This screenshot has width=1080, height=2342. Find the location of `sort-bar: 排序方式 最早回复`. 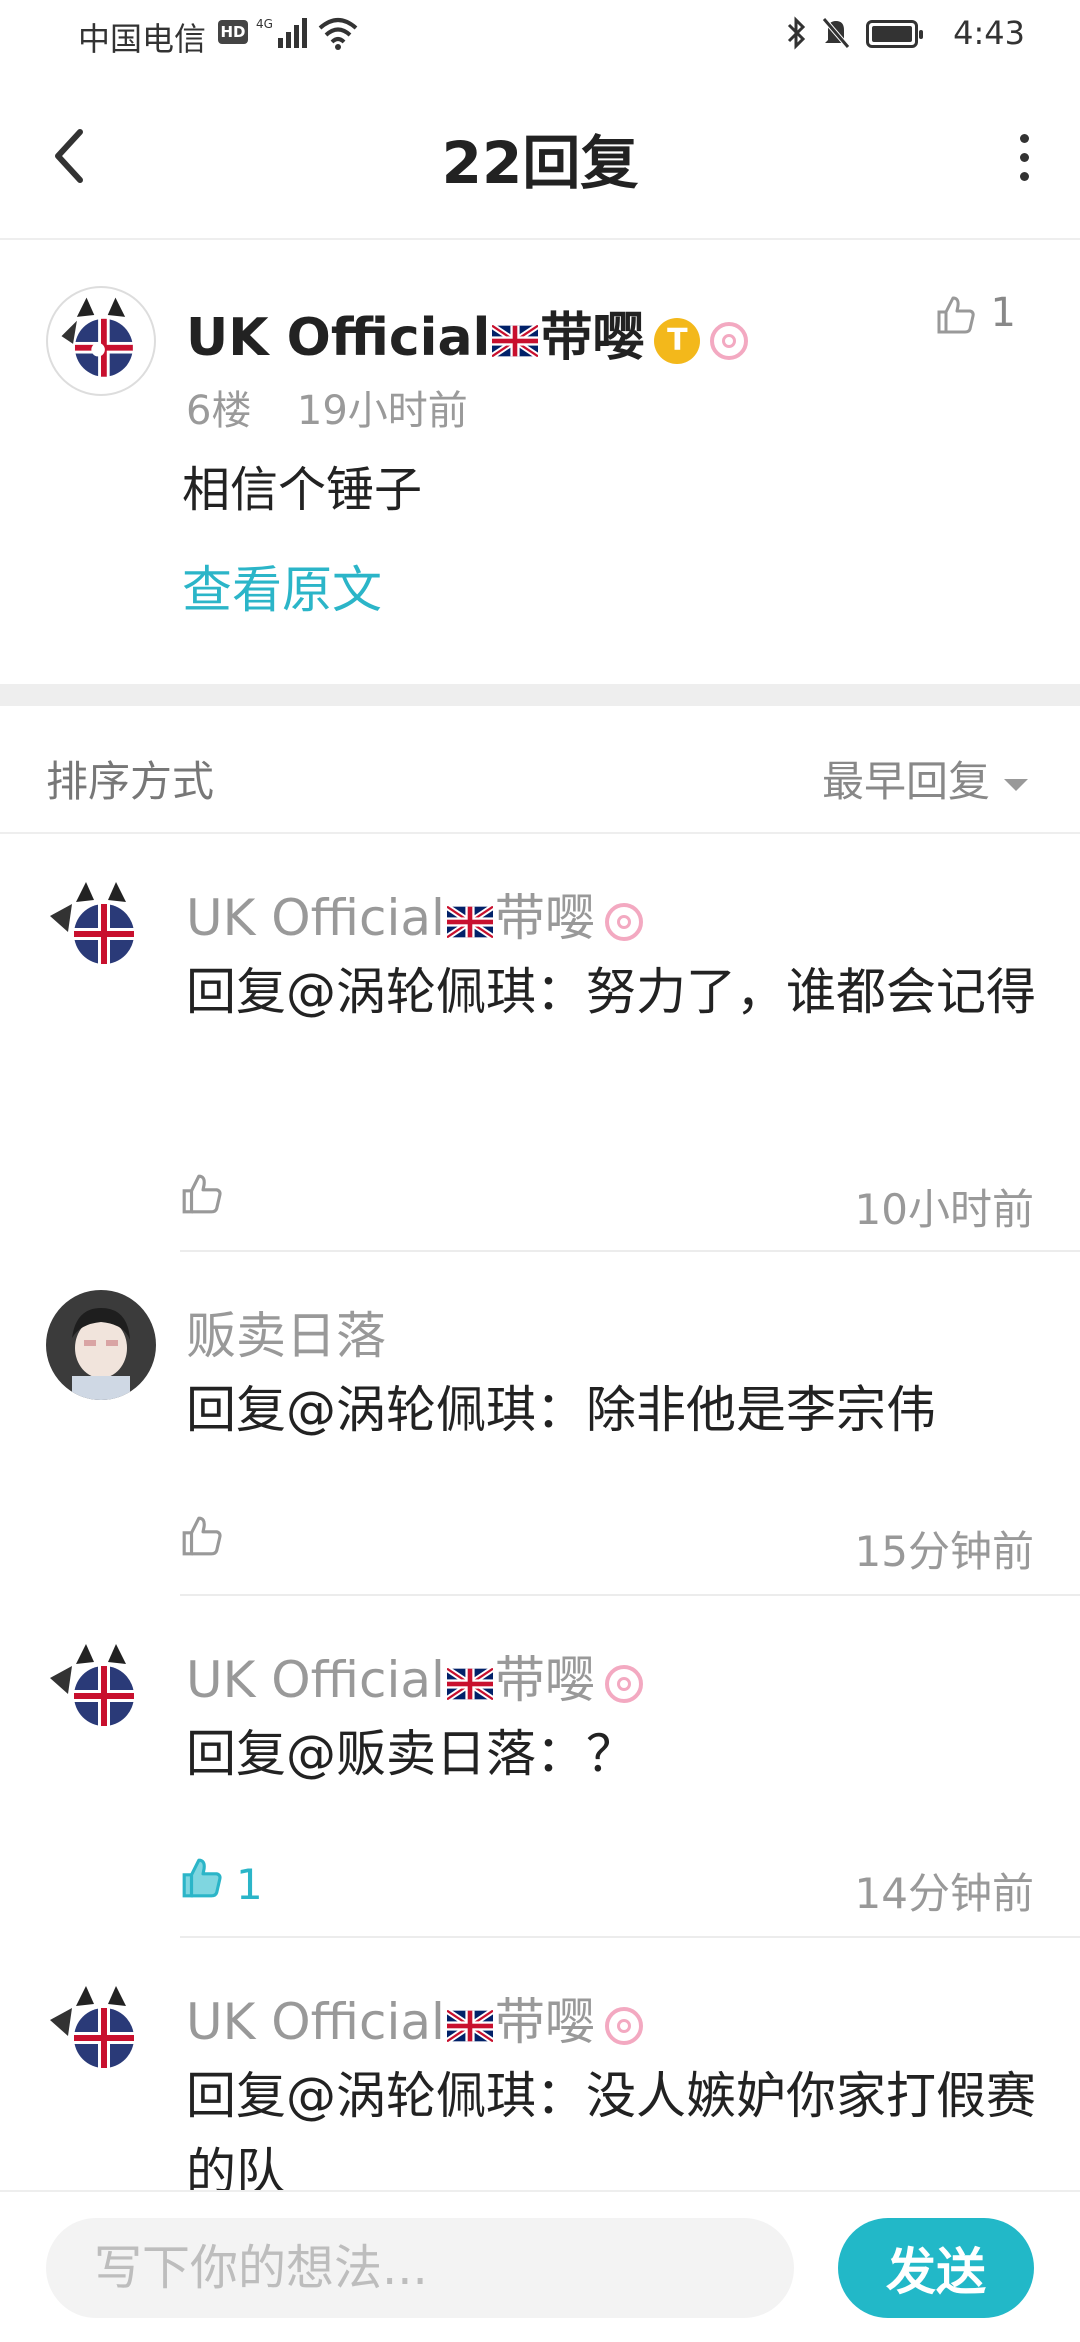

sort-bar: 排序方式 最早回复 is located at coordinates (540, 770).